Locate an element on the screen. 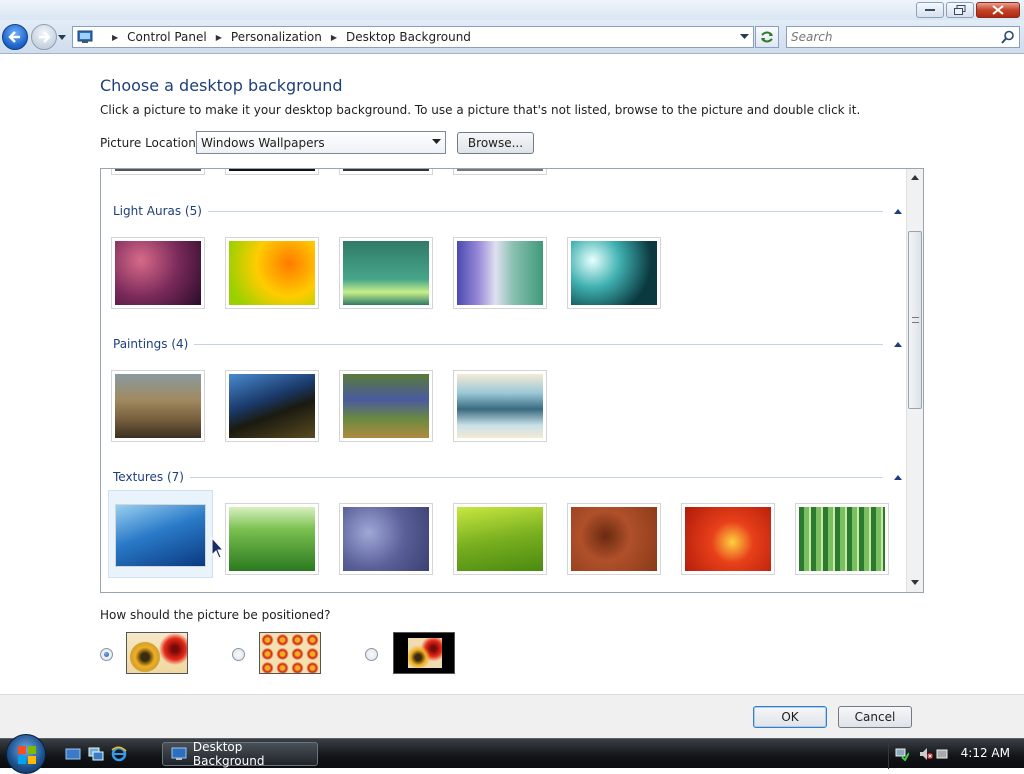  forward-arrow-icon is located at coordinates (45, 37).